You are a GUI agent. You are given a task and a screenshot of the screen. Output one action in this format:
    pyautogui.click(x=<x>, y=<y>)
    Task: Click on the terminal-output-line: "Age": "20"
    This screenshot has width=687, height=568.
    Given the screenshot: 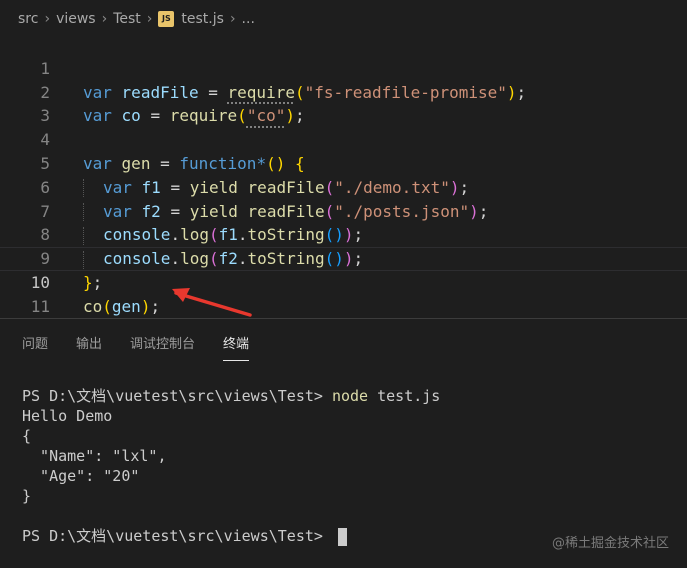 What is the action you would take?
    pyautogui.click(x=81, y=476)
    